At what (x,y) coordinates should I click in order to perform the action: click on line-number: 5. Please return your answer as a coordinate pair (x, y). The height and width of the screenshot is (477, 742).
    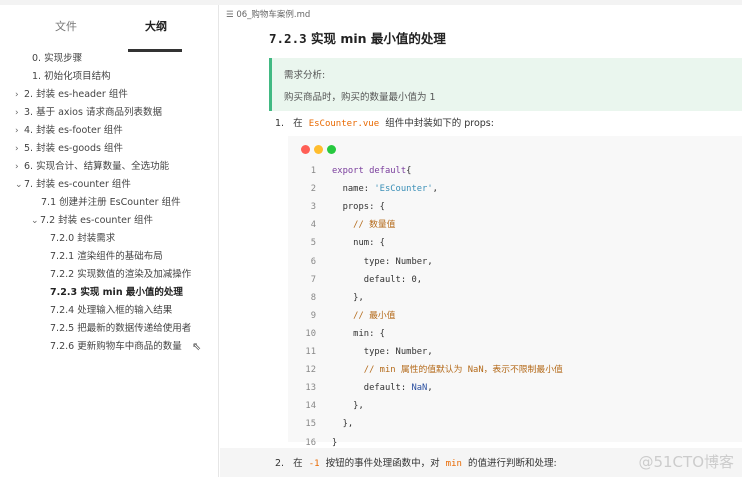
    Looking at the image, I should click on (313, 243).